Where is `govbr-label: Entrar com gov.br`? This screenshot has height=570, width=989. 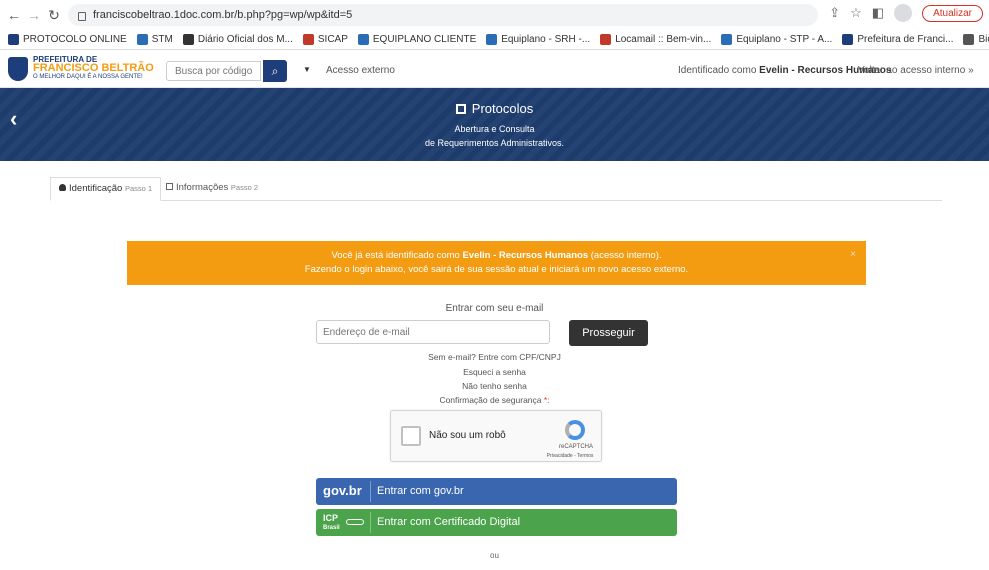 govbr-label: Entrar com gov.br is located at coordinates (420, 491).